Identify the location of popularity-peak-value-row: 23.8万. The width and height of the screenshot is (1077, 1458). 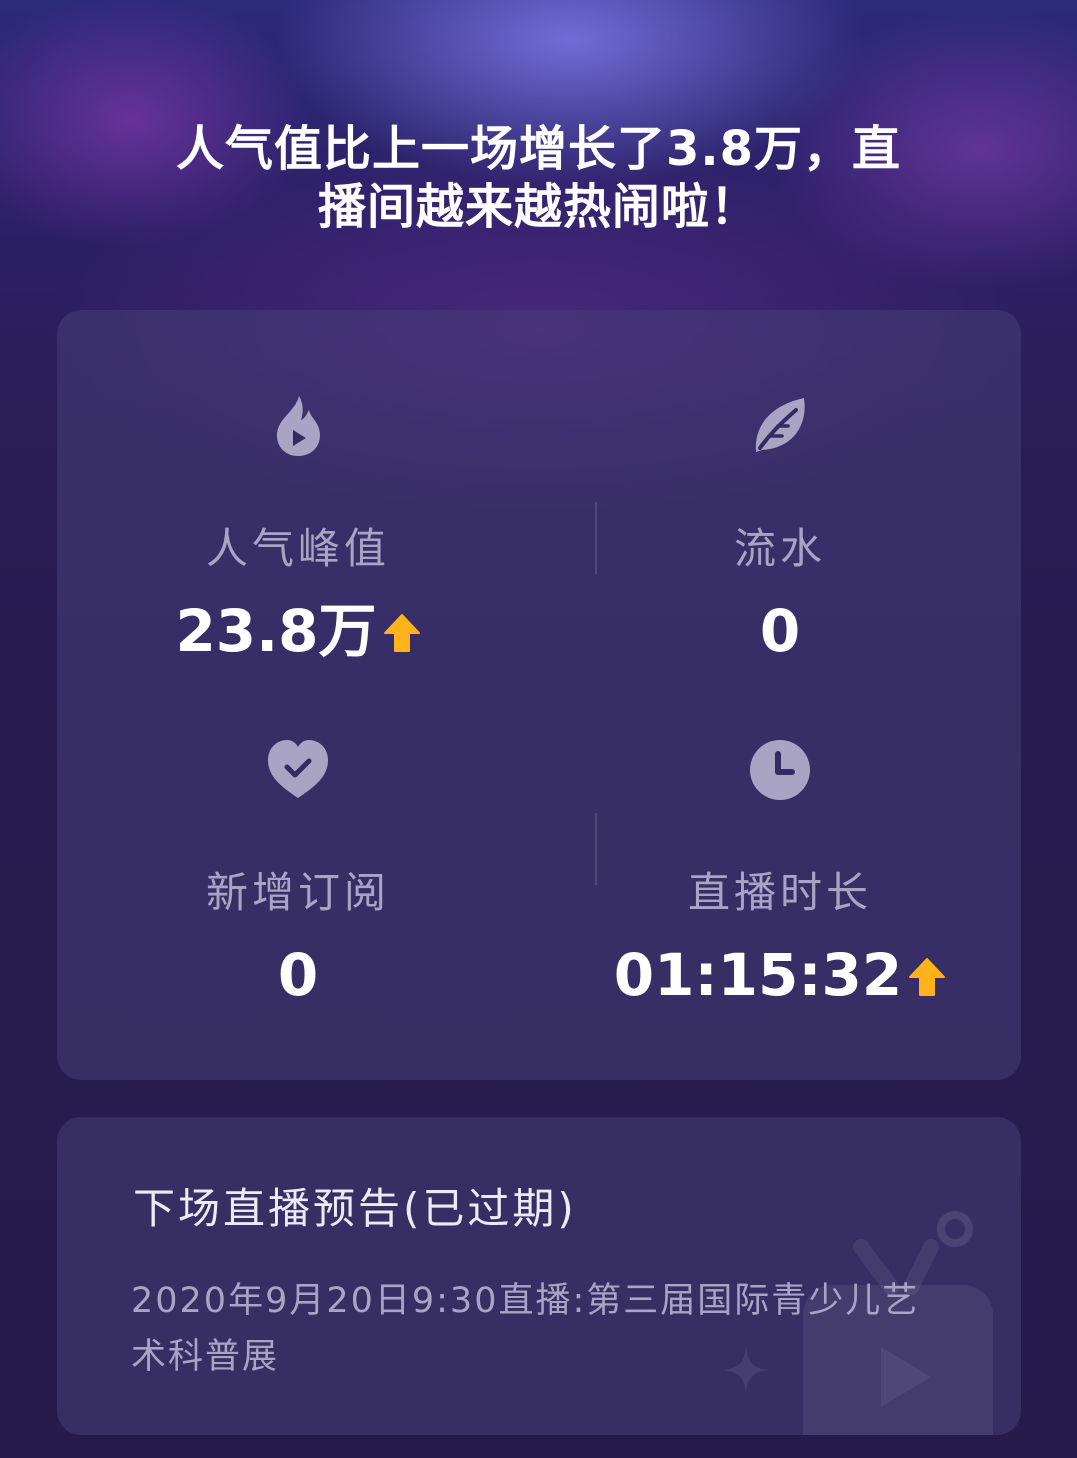
(298, 631).